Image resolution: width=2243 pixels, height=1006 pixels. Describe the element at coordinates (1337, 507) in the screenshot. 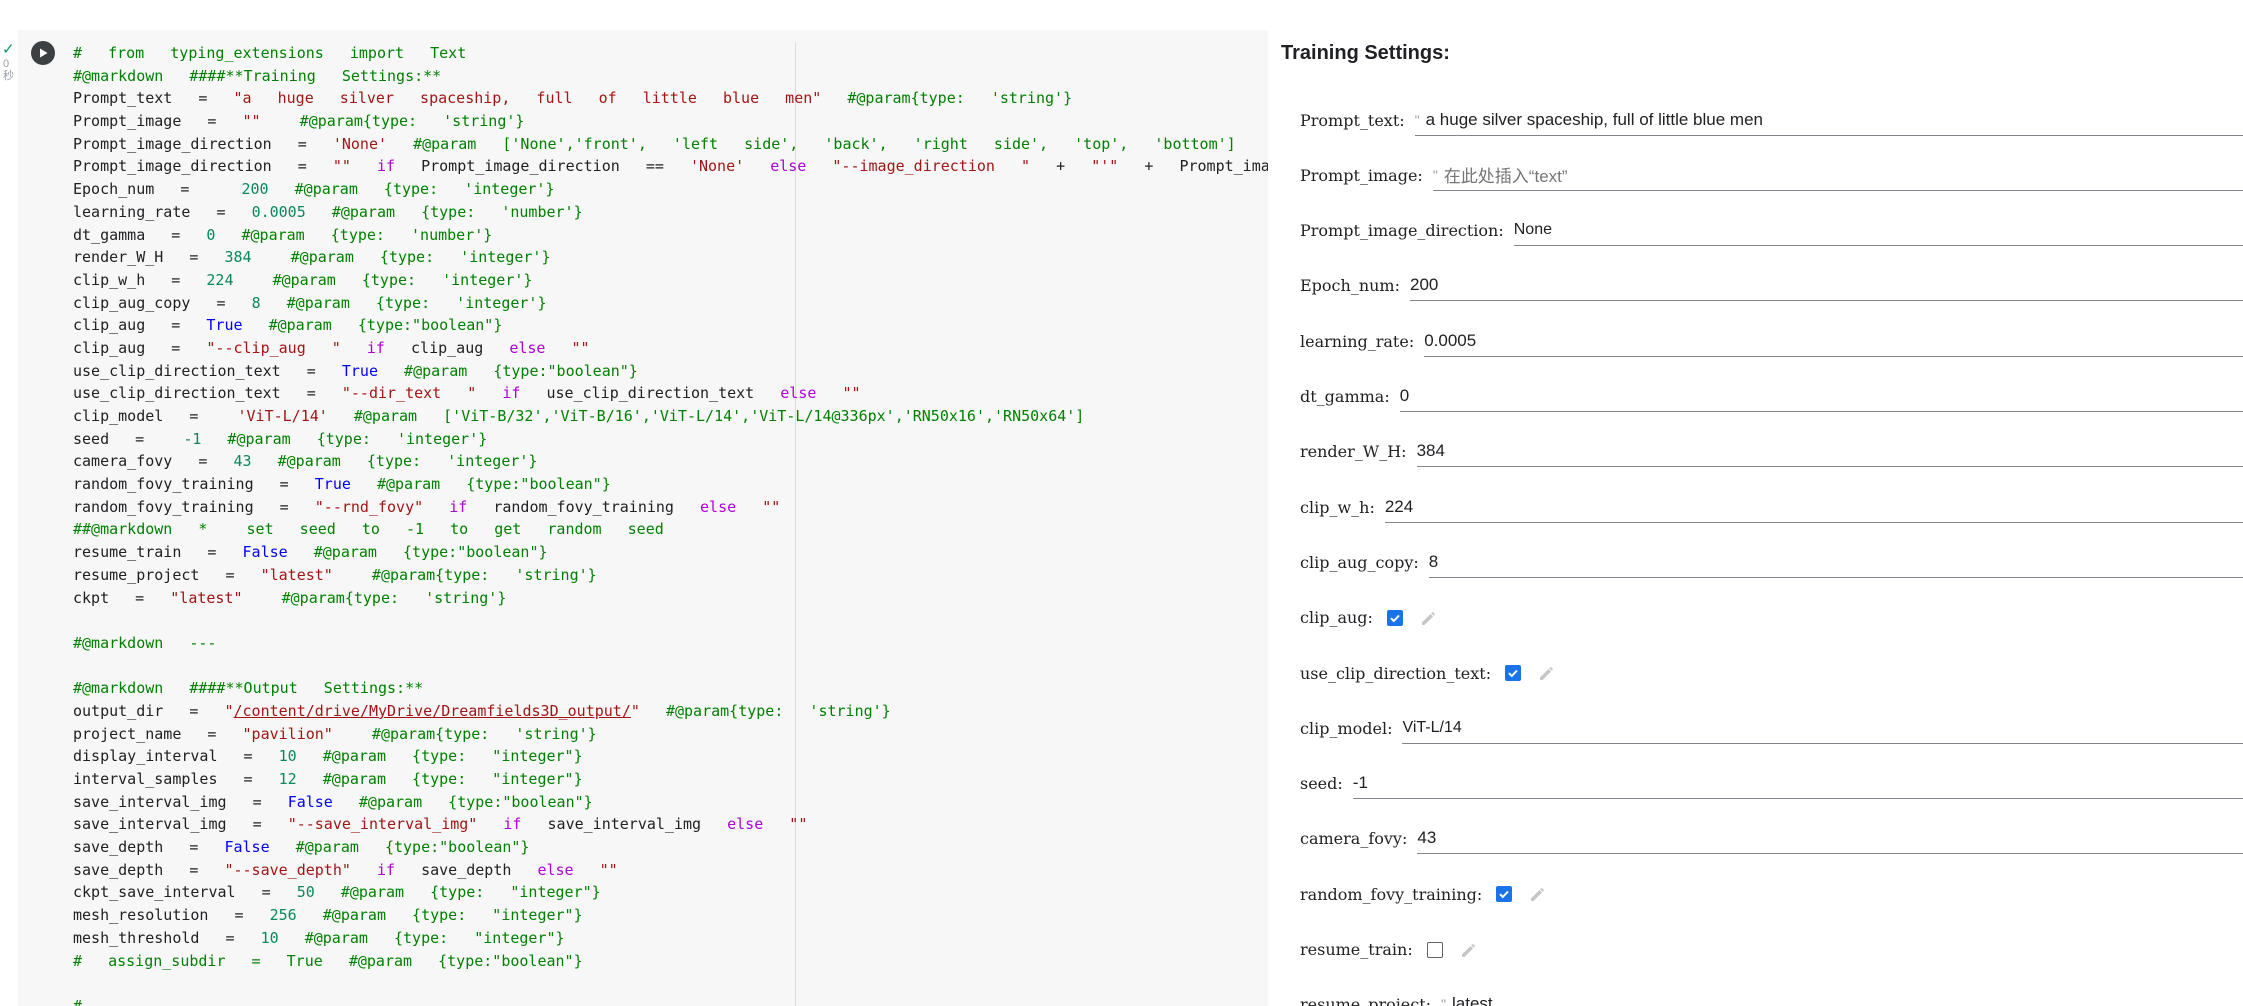

I see `form-label: clip_w_h:` at that location.